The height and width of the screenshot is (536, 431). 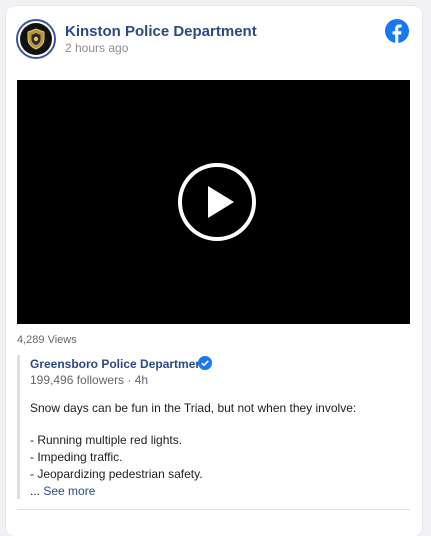 I want to click on play-icon, so click(x=217, y=202).